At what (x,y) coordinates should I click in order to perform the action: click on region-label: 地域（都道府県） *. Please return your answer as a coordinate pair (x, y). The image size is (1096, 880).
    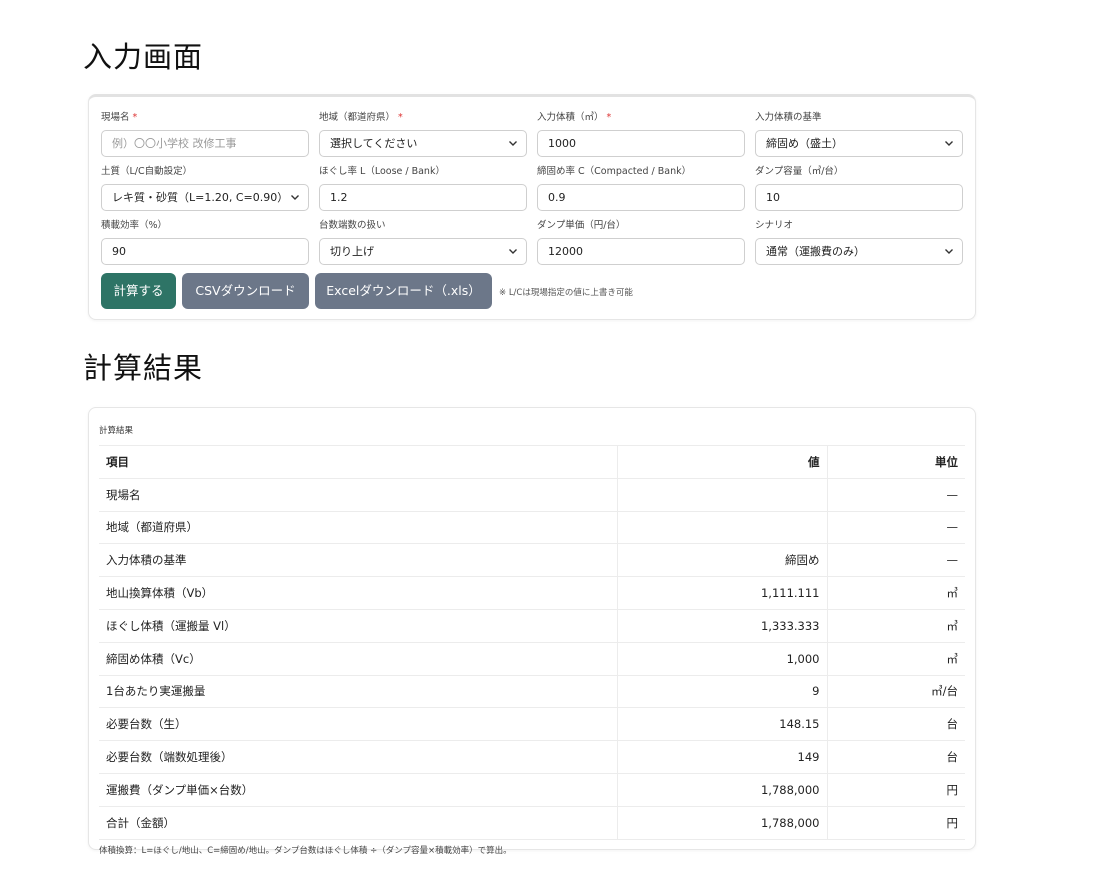
    Looking at the image, I should click on (423, 118).